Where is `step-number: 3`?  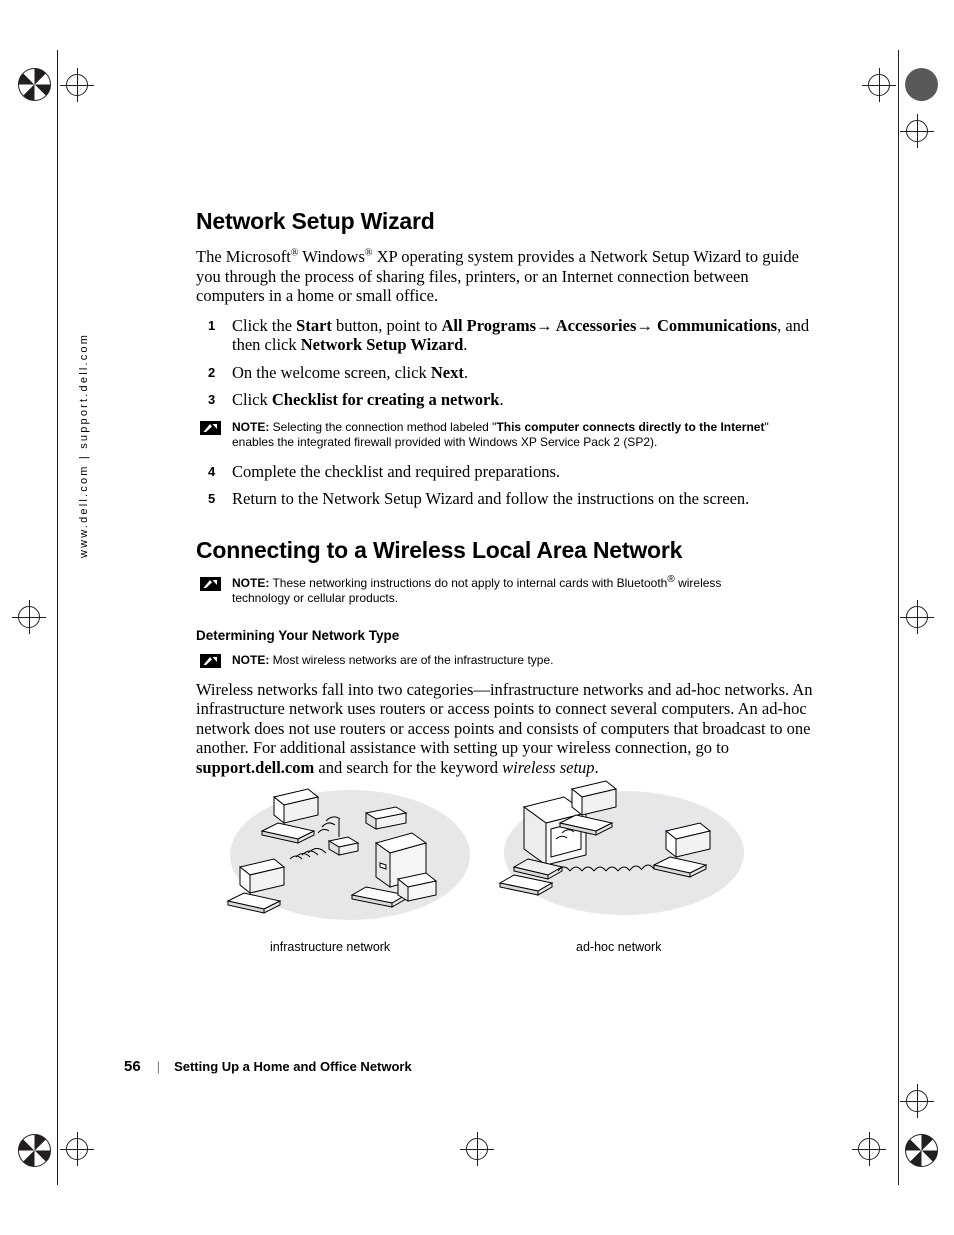
step-number: 3 is located at coordinates (212, 399).